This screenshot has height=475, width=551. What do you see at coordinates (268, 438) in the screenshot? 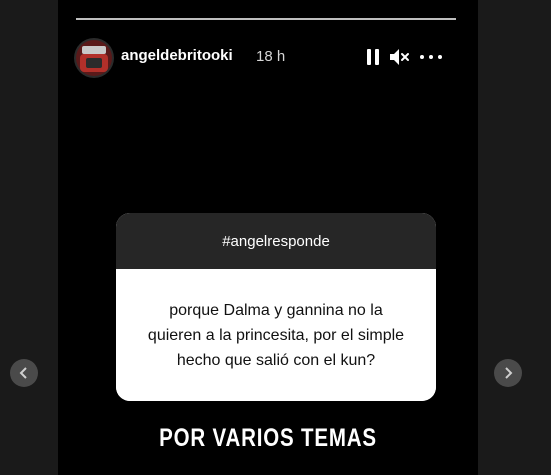
I see `answer-text: POR VARIOS TEMAS` at bounding box center [268, 438].